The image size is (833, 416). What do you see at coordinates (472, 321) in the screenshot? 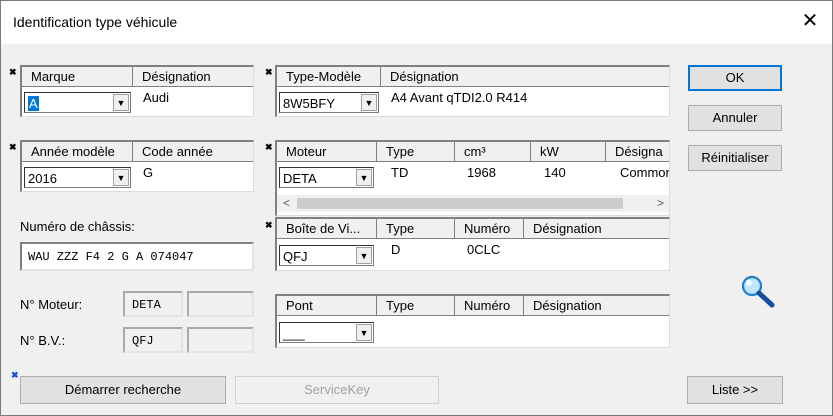
I see `pont-grid: Pont Type Numéro Désignation ___ ▼` at bounding box center [472, 321].